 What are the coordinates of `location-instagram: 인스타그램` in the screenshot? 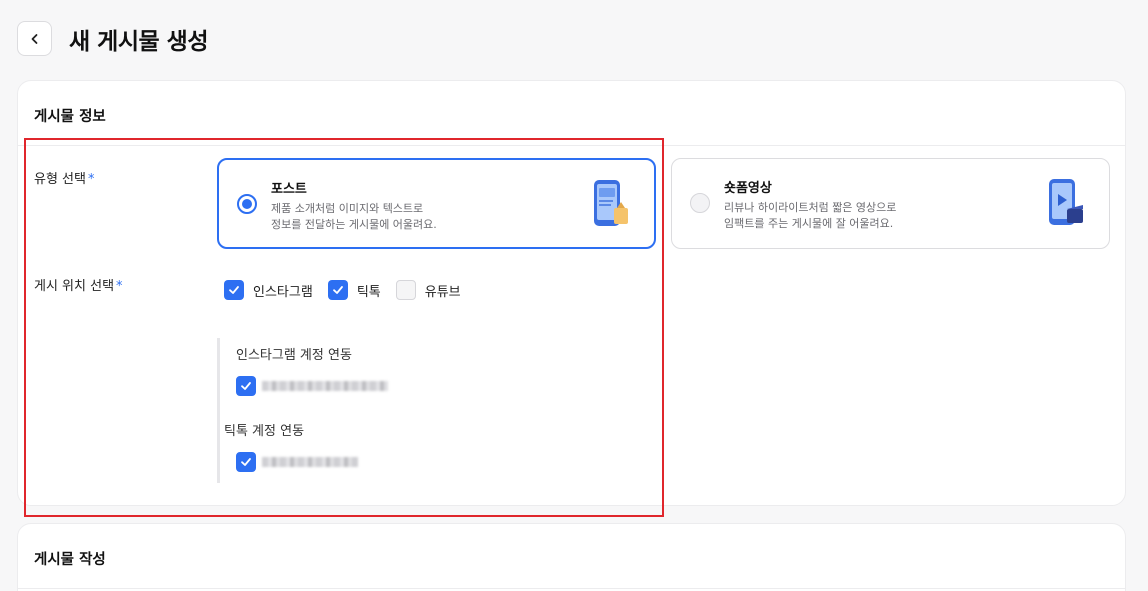 It's located at (268, 290).